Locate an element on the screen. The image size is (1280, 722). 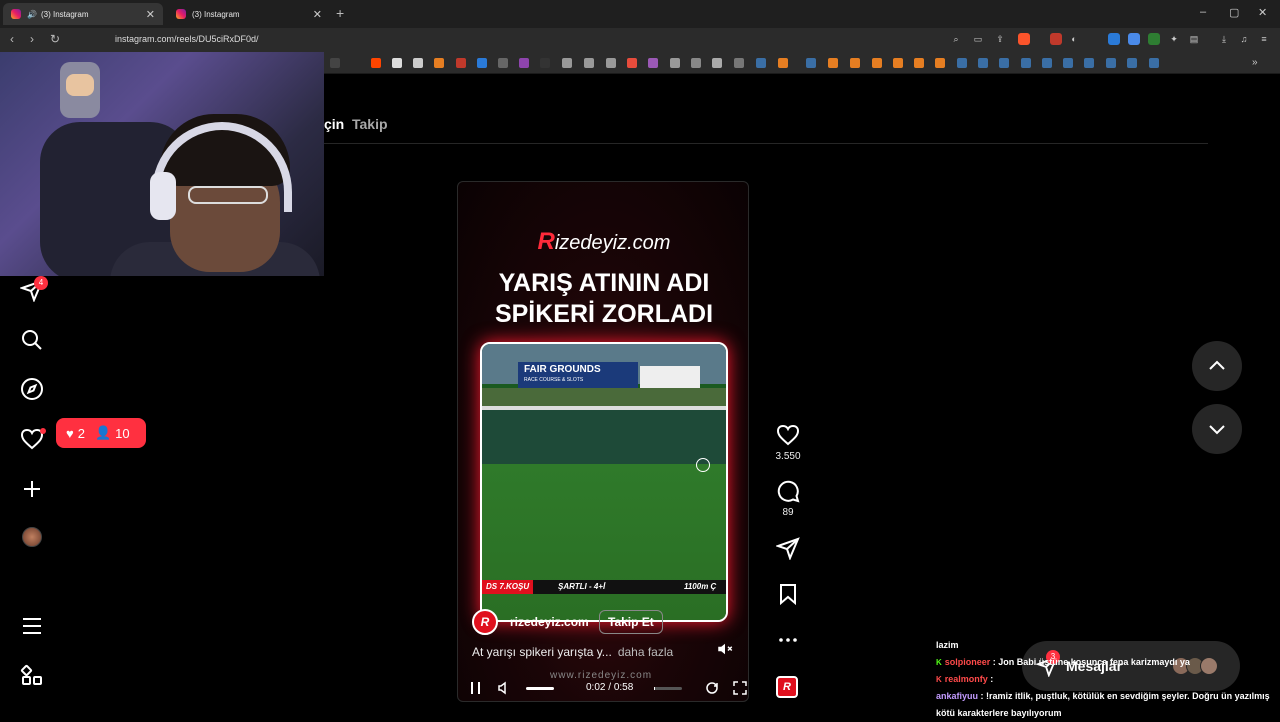
previous-reel-button is located at coordinates (1217, 366).